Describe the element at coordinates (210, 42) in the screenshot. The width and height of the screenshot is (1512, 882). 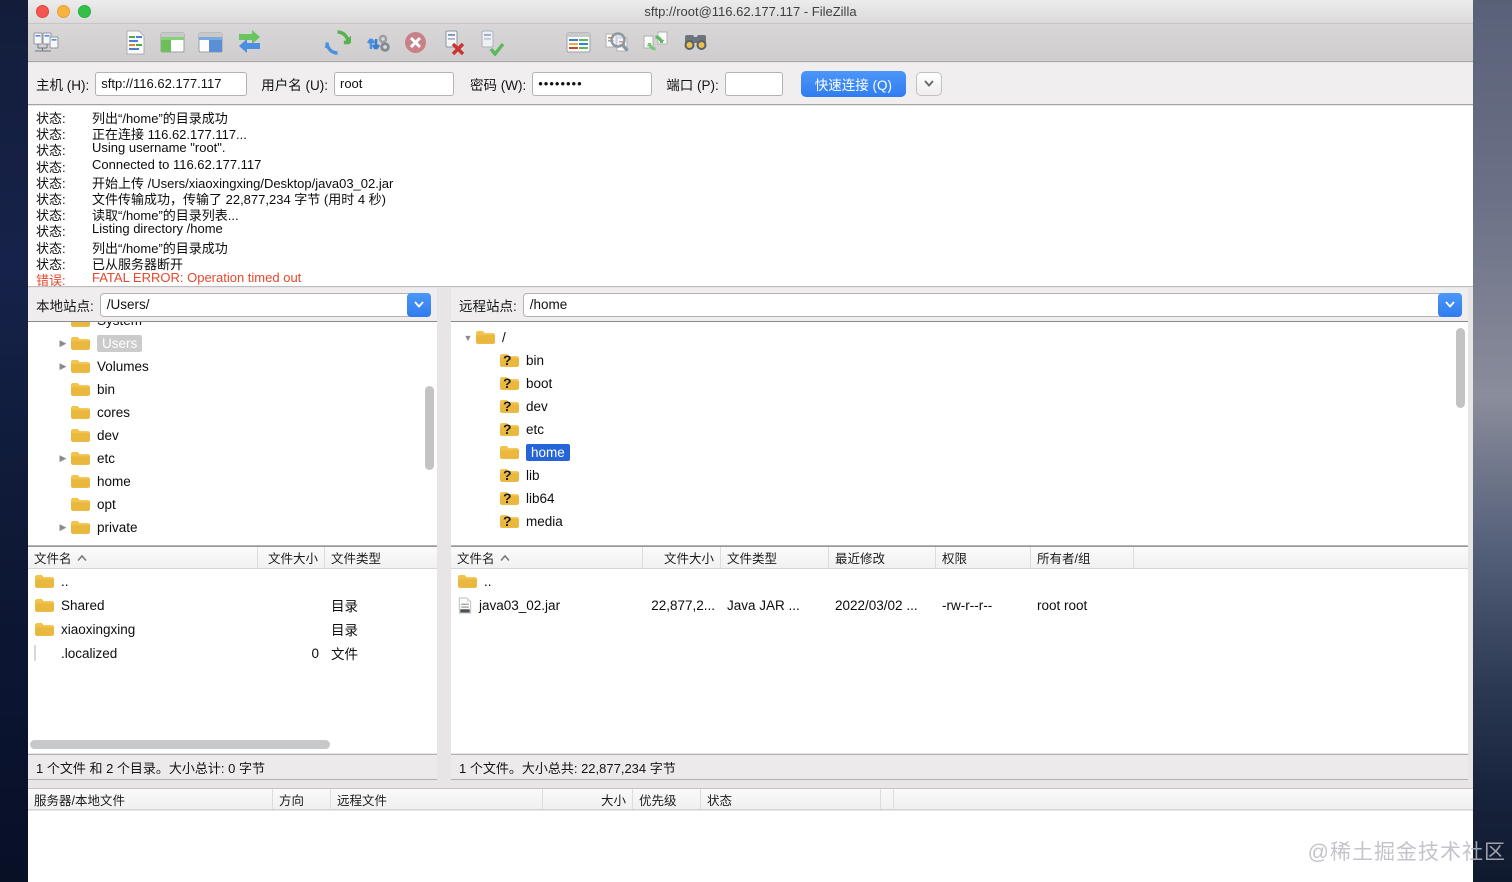
I see `remote-tree-toggle-icon` at that location.